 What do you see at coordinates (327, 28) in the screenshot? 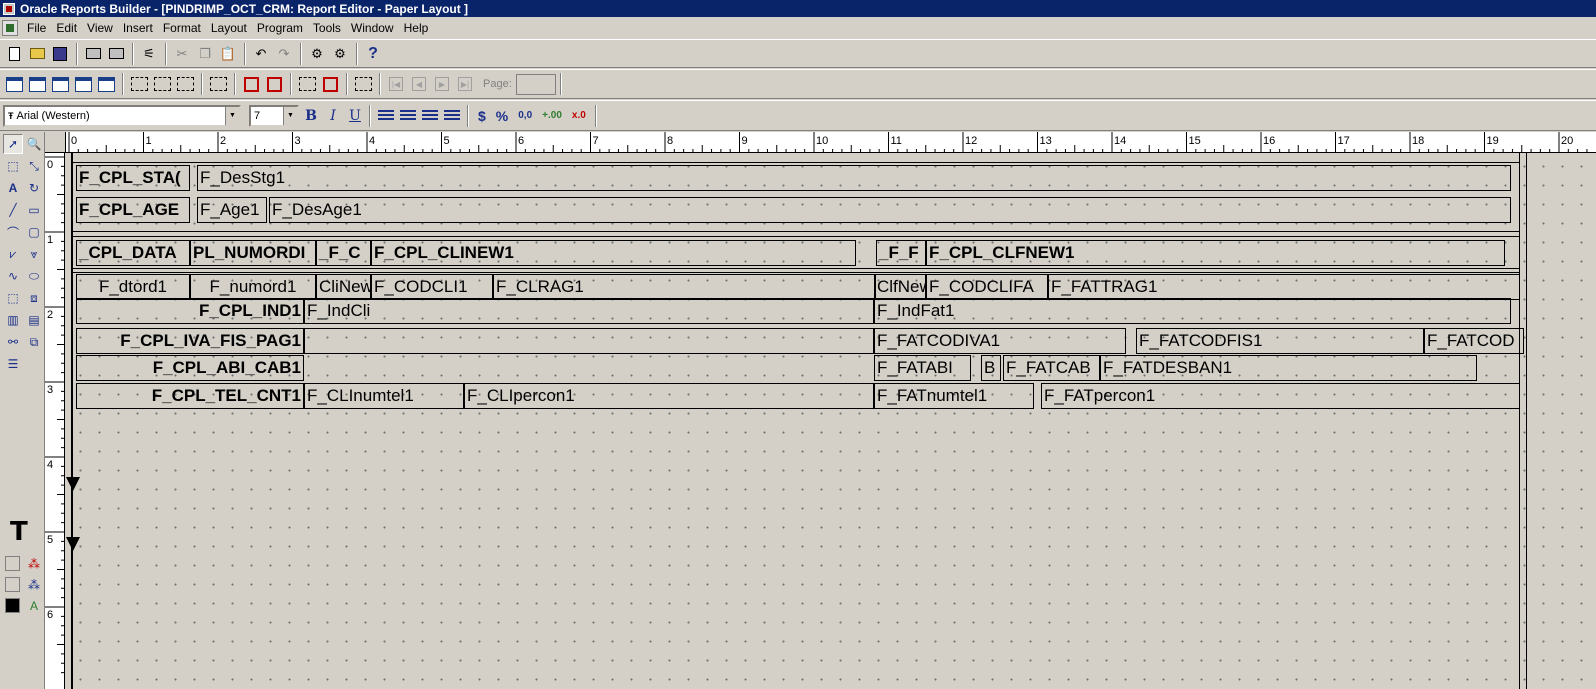
I see `menu-tools: Tools` at bounding box center [327, 28].